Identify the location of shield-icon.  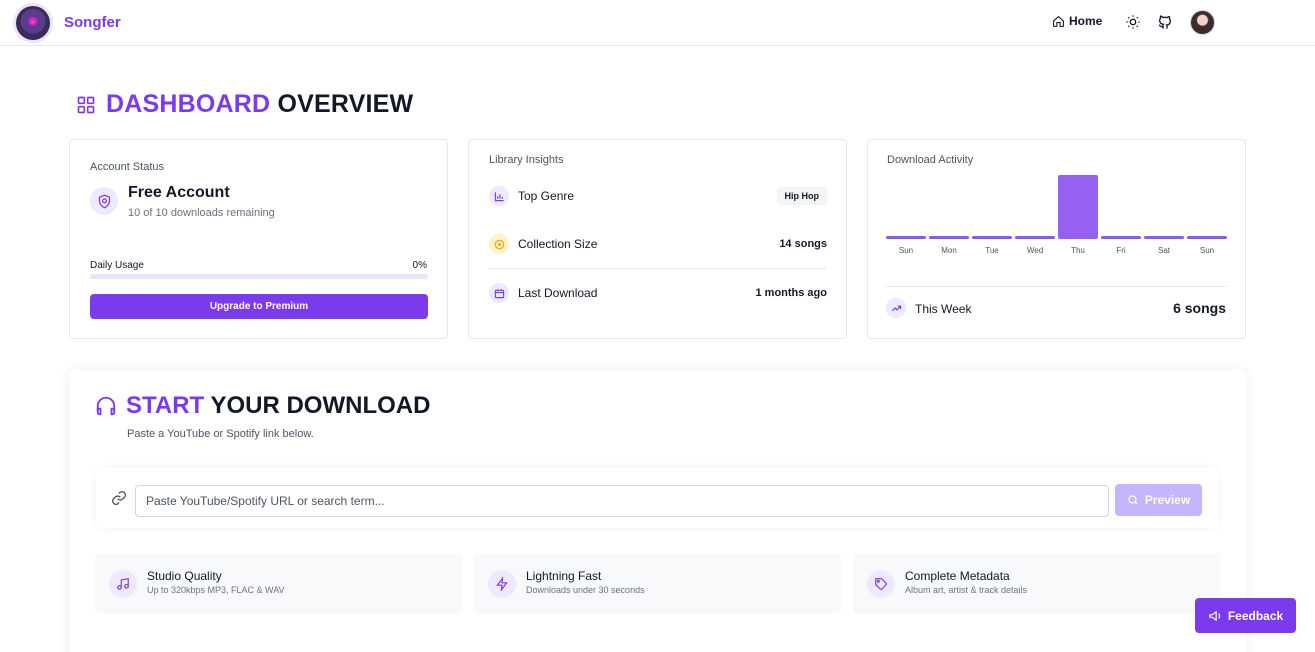
(104, 201).